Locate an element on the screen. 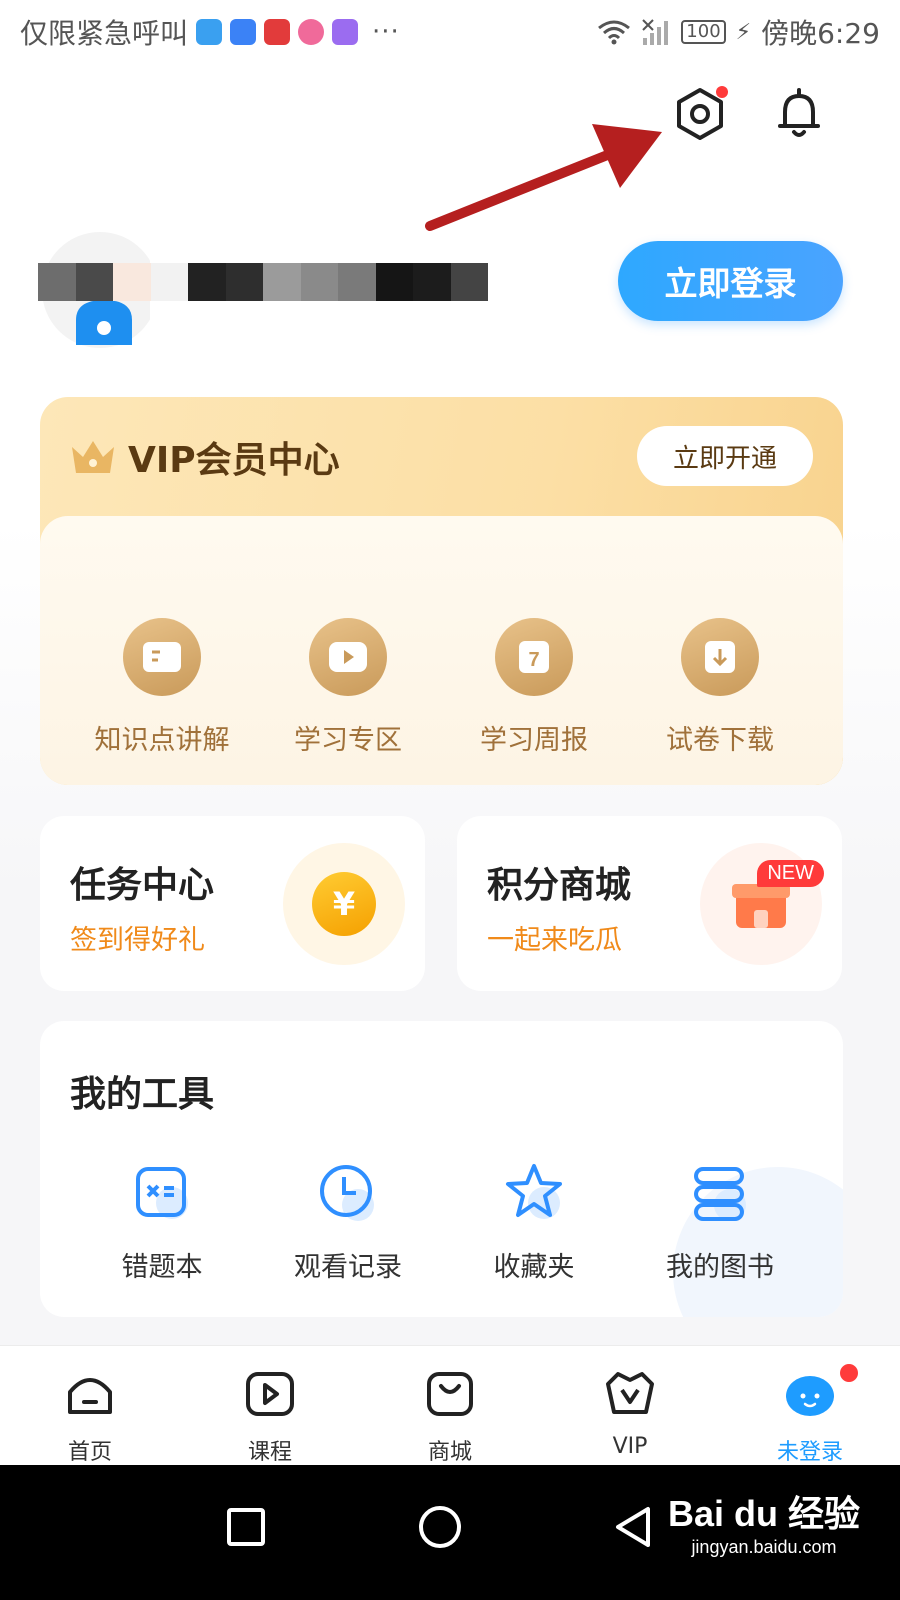 This screenshot has height=1600, width=900. clock-icon is located at coordinates (347, 1193).